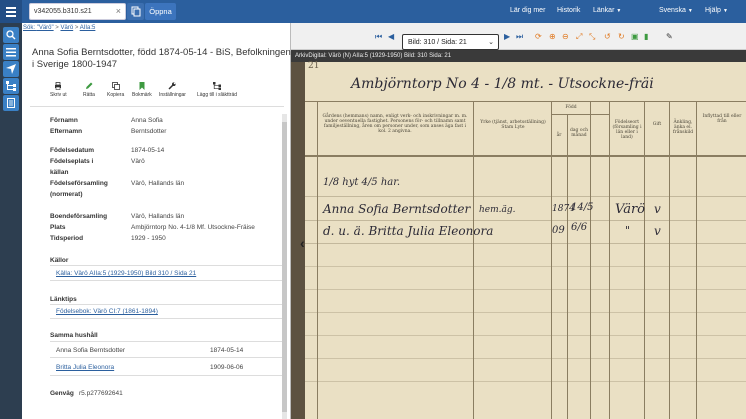 The image size is (746, 419). I want to click on breadcrumb-current: AIIa:5, so click(88, 28).